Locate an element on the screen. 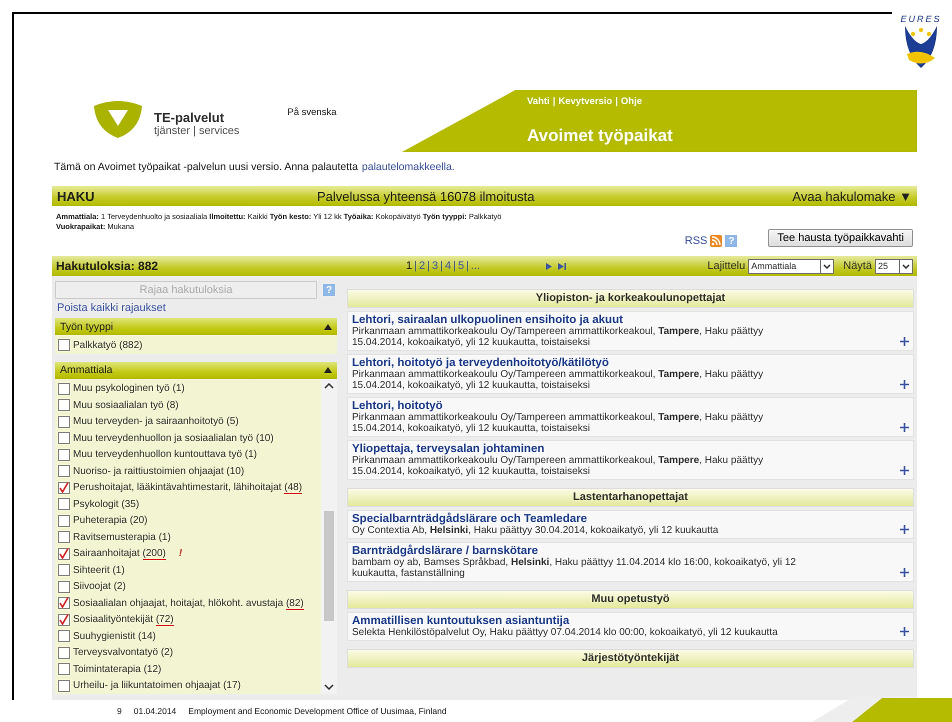  option-label: Puheterapia (20) is located at coordinates (110, 520).